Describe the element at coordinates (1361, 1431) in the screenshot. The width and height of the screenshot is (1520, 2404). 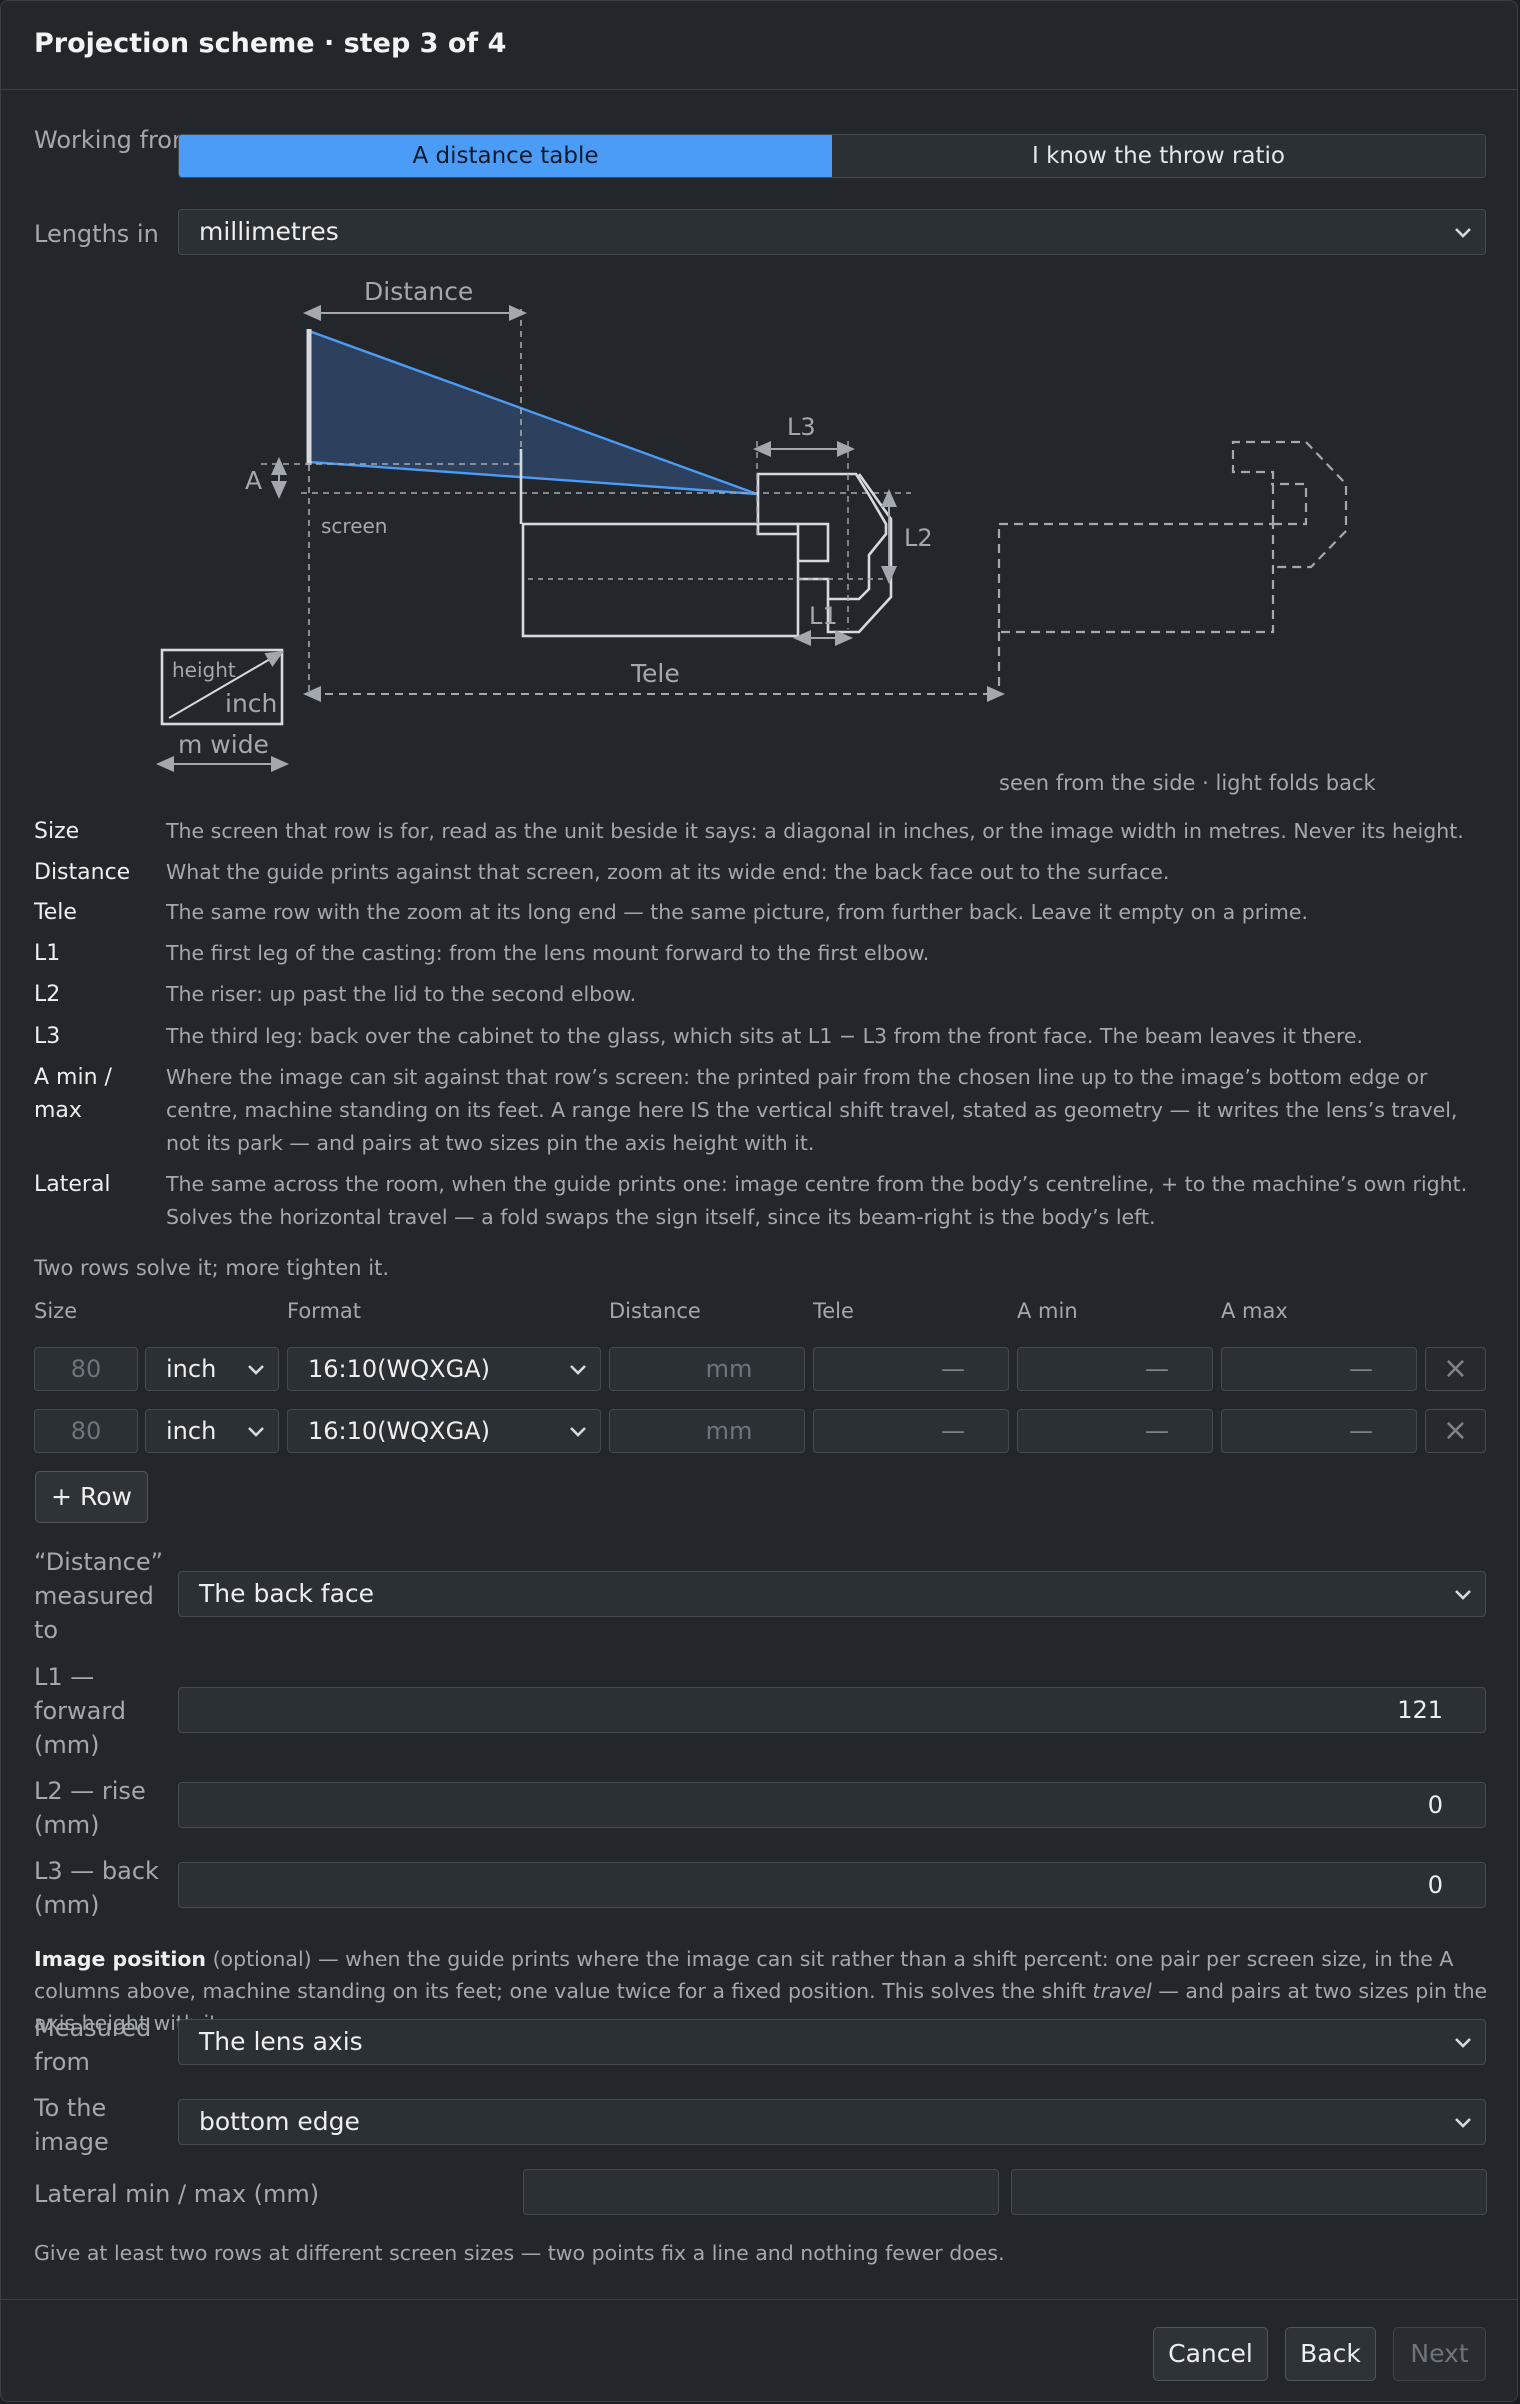
I see `a-max-placeholder: —` at that location.